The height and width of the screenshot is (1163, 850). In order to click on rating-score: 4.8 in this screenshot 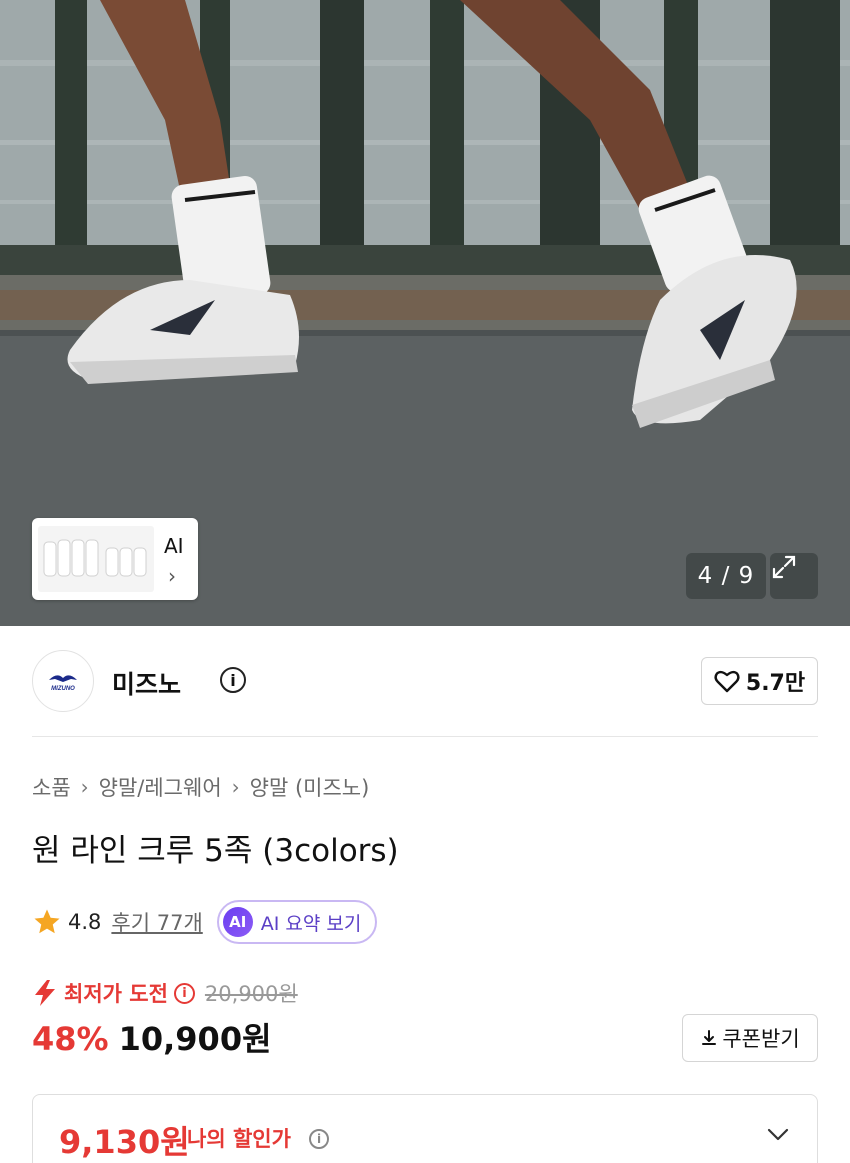, I will do `click(85, 922)`.